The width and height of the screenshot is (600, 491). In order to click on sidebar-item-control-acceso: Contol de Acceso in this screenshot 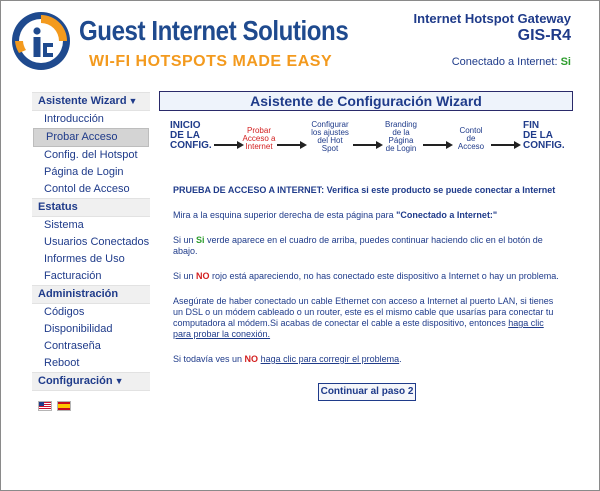, I will do `click(91, 189)`.